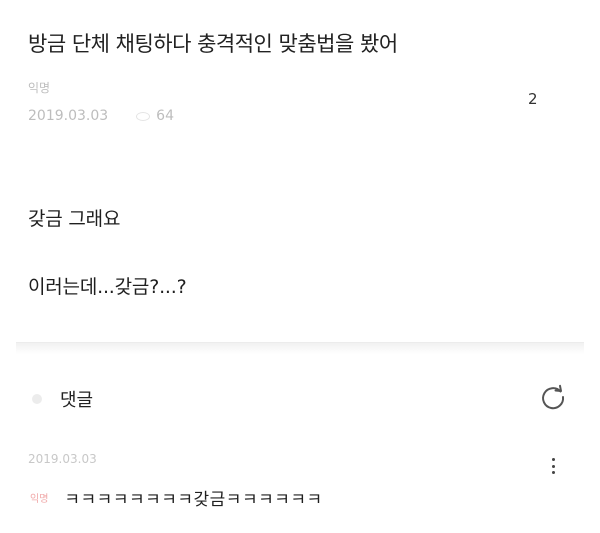 The image size is (600, 533). What do you see at coordinates (107, 287) in the screenshot?
I see `post-body-line: 이러는데...갖금?...?` at bounding box center [107, 287].